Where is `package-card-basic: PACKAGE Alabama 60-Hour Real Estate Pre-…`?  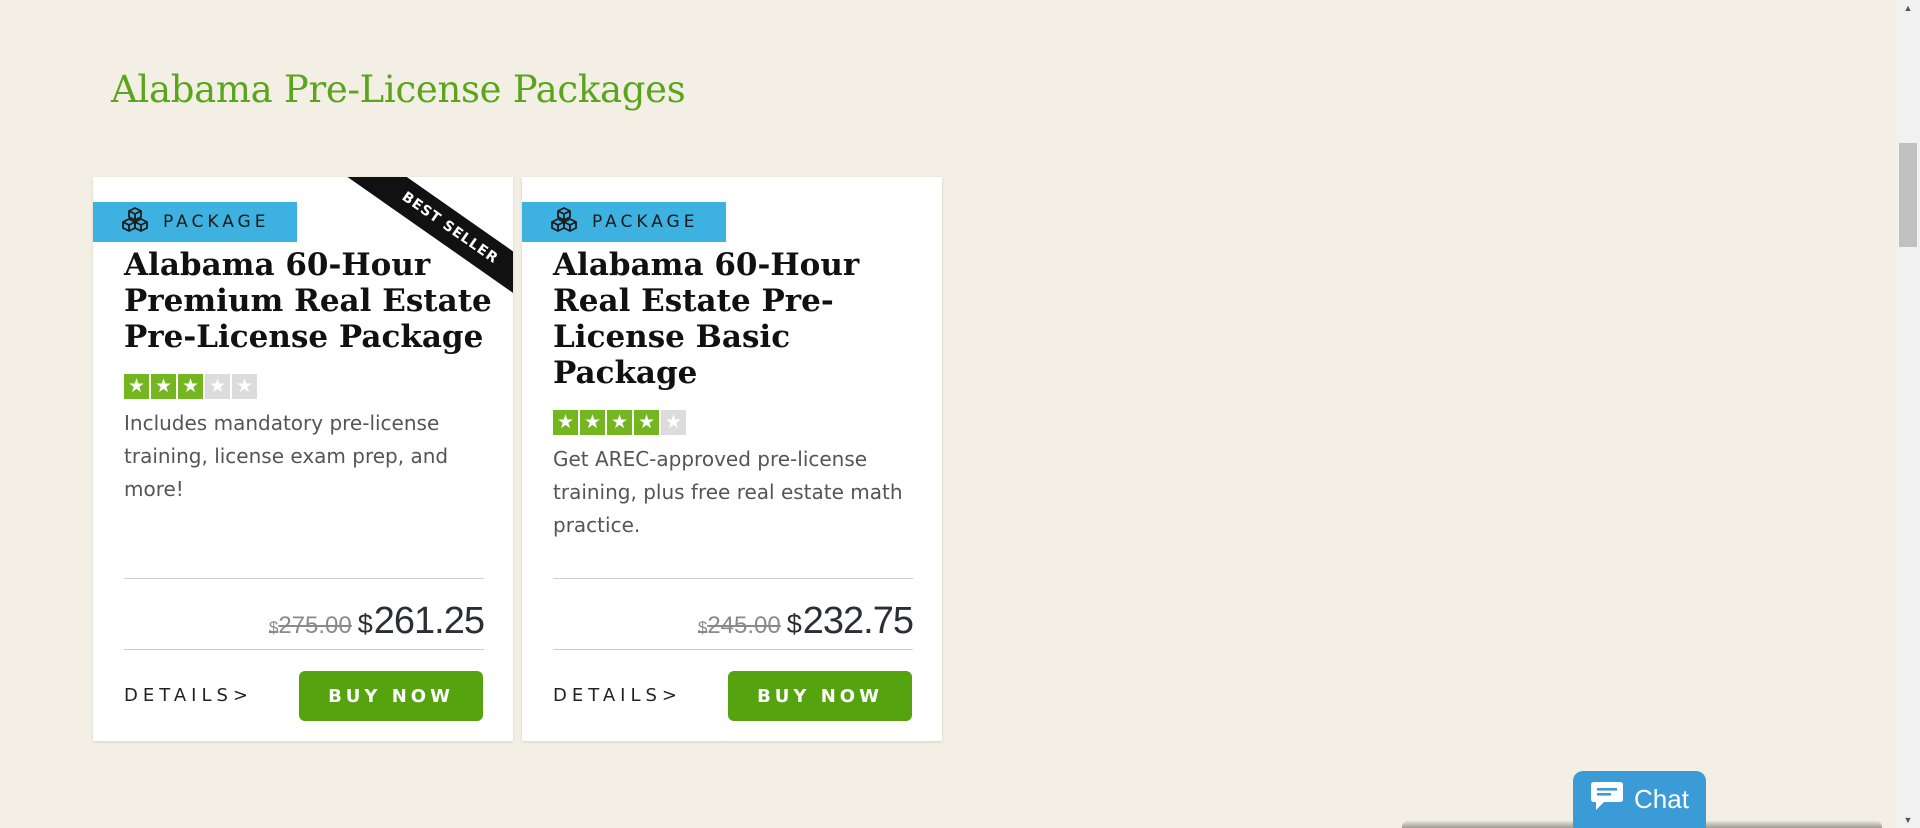 package-card-basic: PACKAGE Alabama 60-Hour Real Estate Pre-… is located at coordinates (732, 459).